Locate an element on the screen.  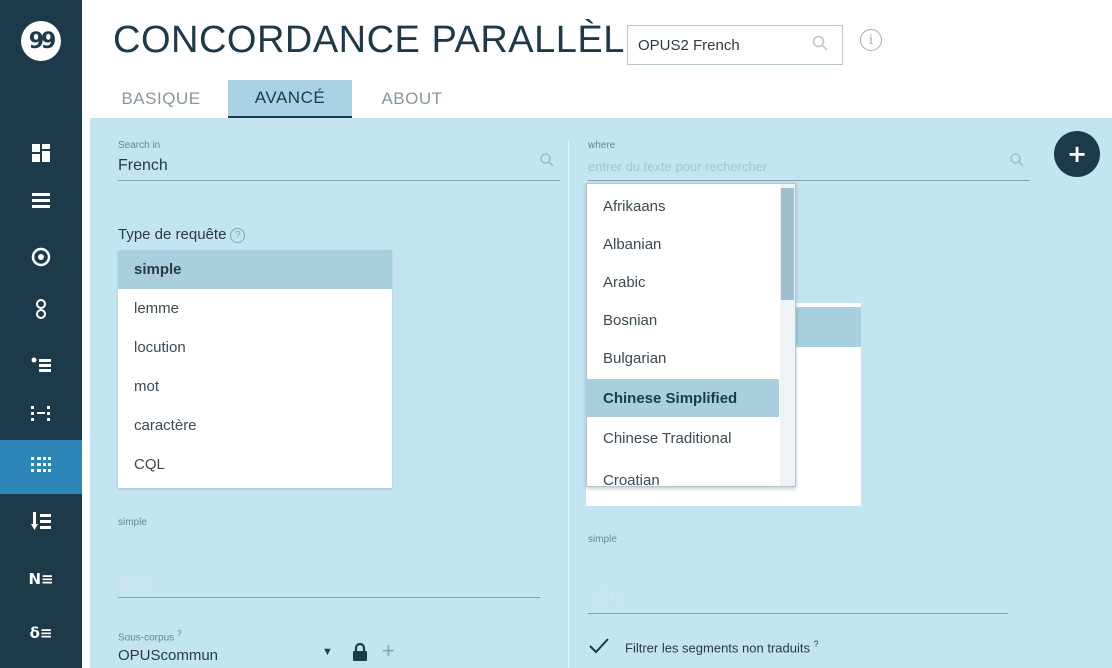
help-icon: ? is located at coordinates (238, 235).